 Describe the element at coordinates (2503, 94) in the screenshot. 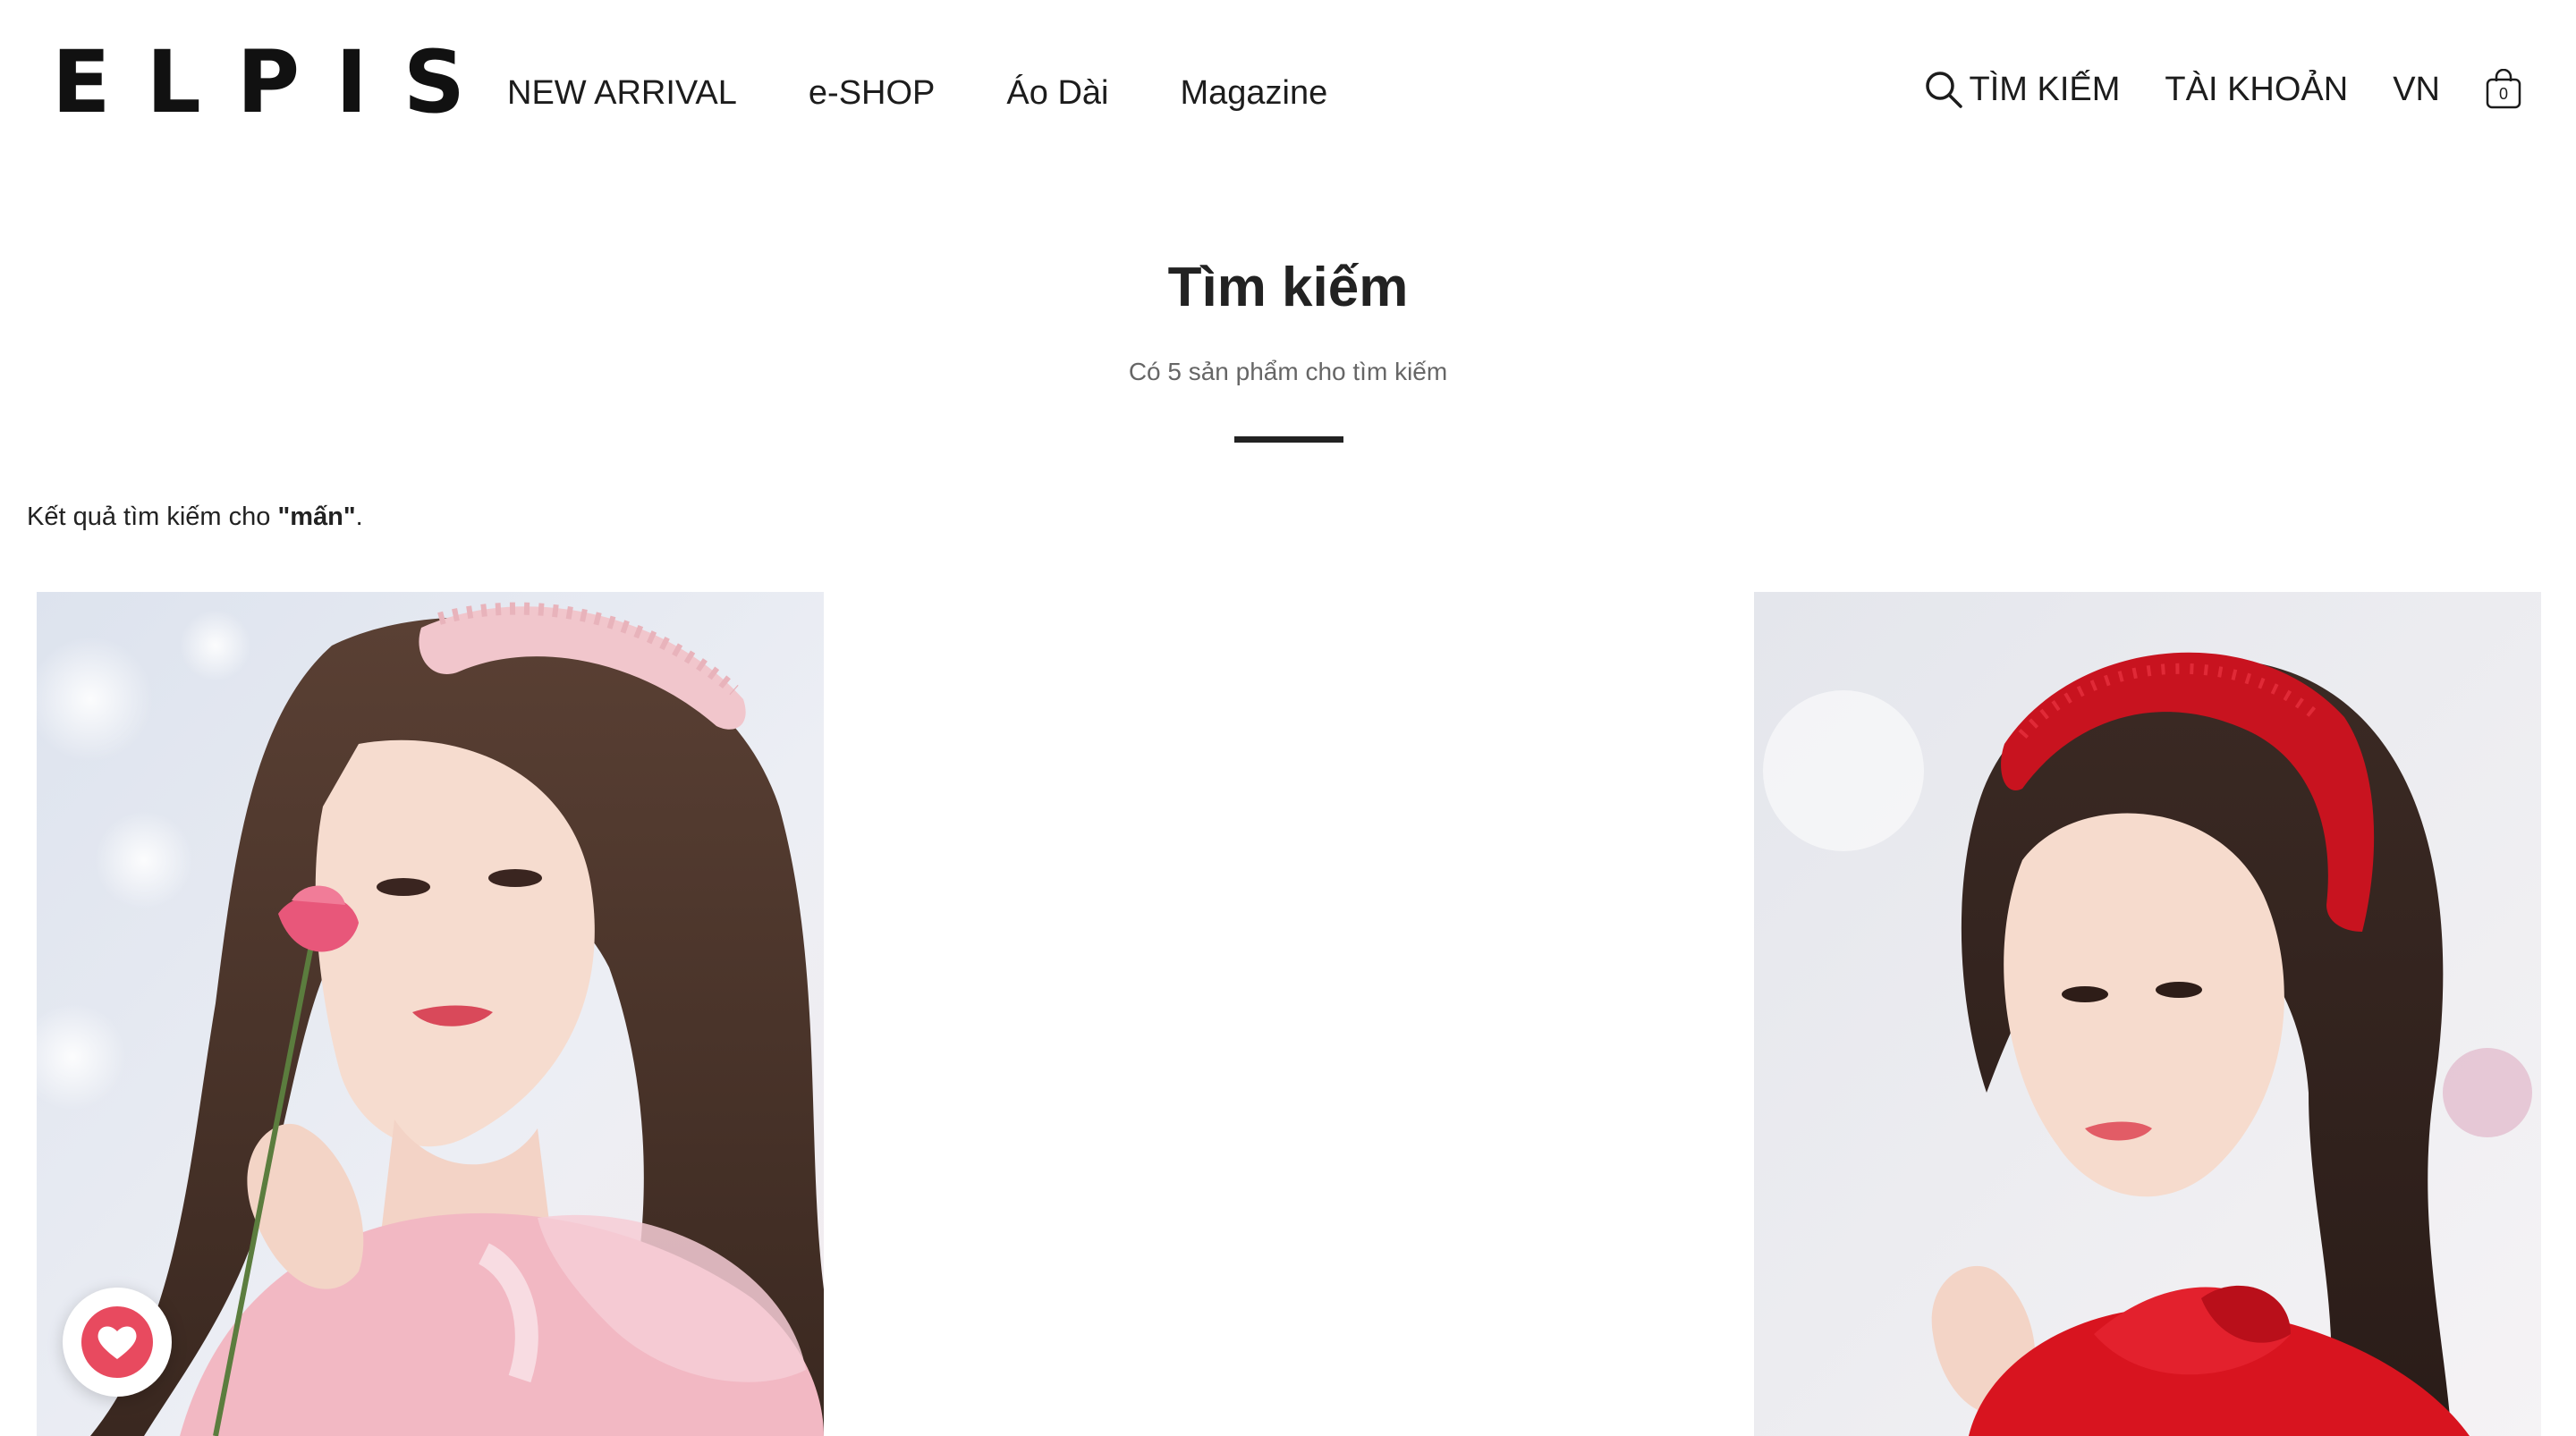

I see `cart-count-badge: 0` at that location.